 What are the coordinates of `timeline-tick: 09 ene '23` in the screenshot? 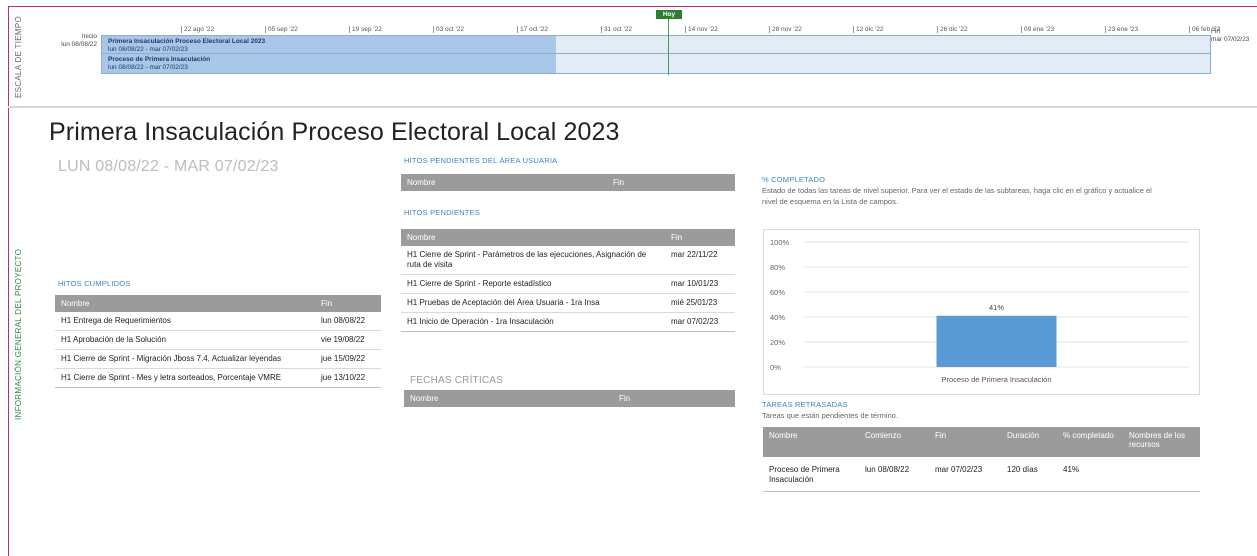 It's located at (1037, 29).